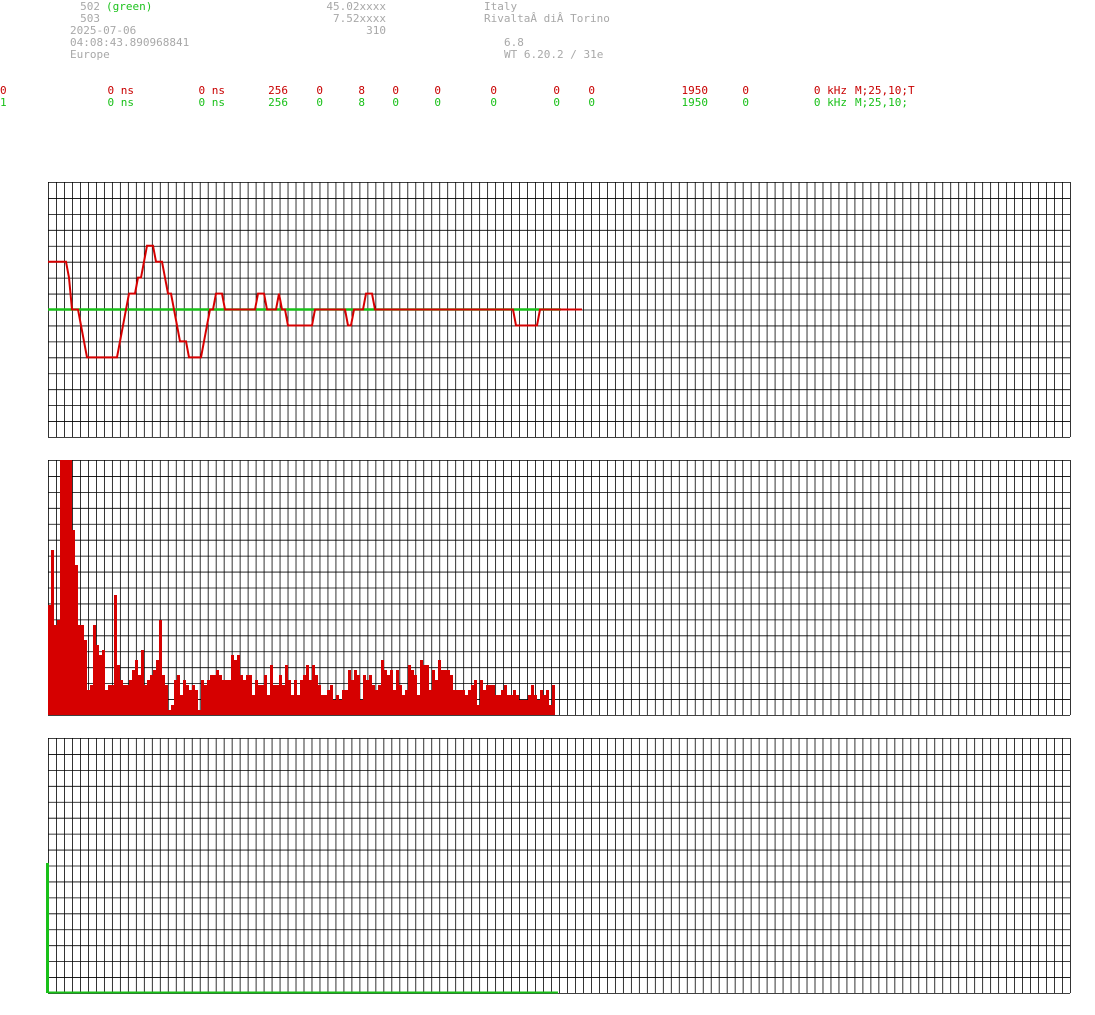  What do you see at coordinates (745, 102) in the screenshot?
I see `row-1-l: 0` at bounding box center [745, 102].